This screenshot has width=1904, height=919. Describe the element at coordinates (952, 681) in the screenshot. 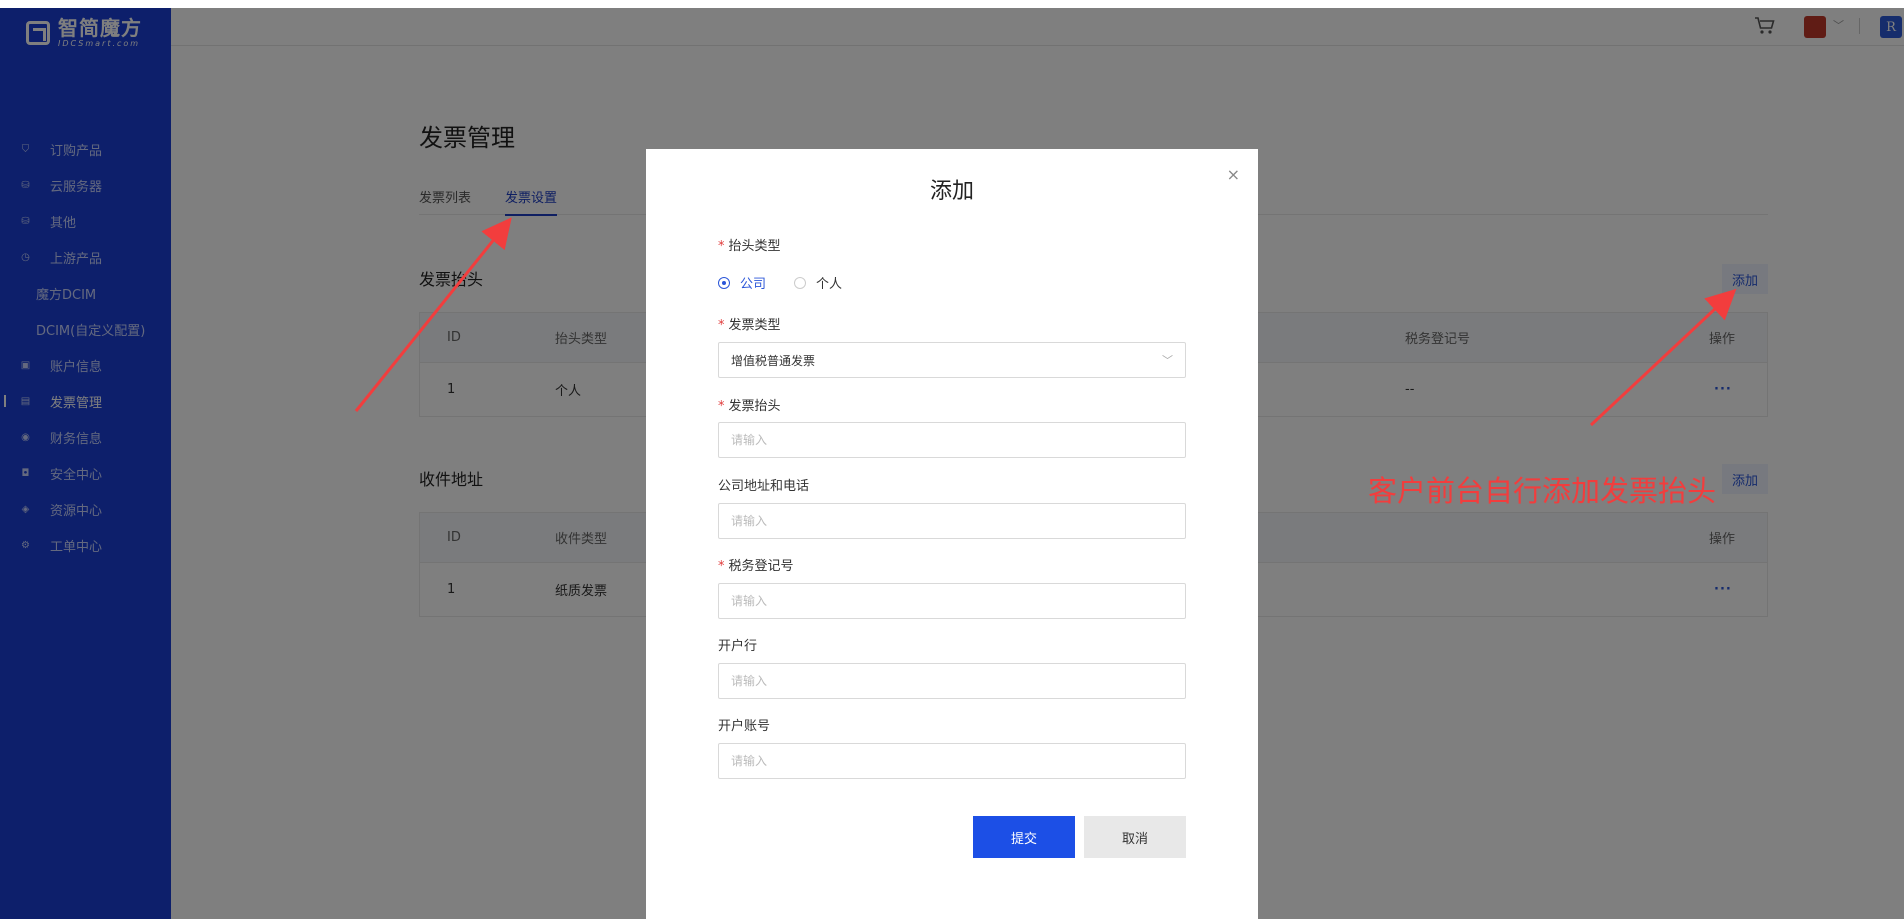

I see `bank-input` at that location.